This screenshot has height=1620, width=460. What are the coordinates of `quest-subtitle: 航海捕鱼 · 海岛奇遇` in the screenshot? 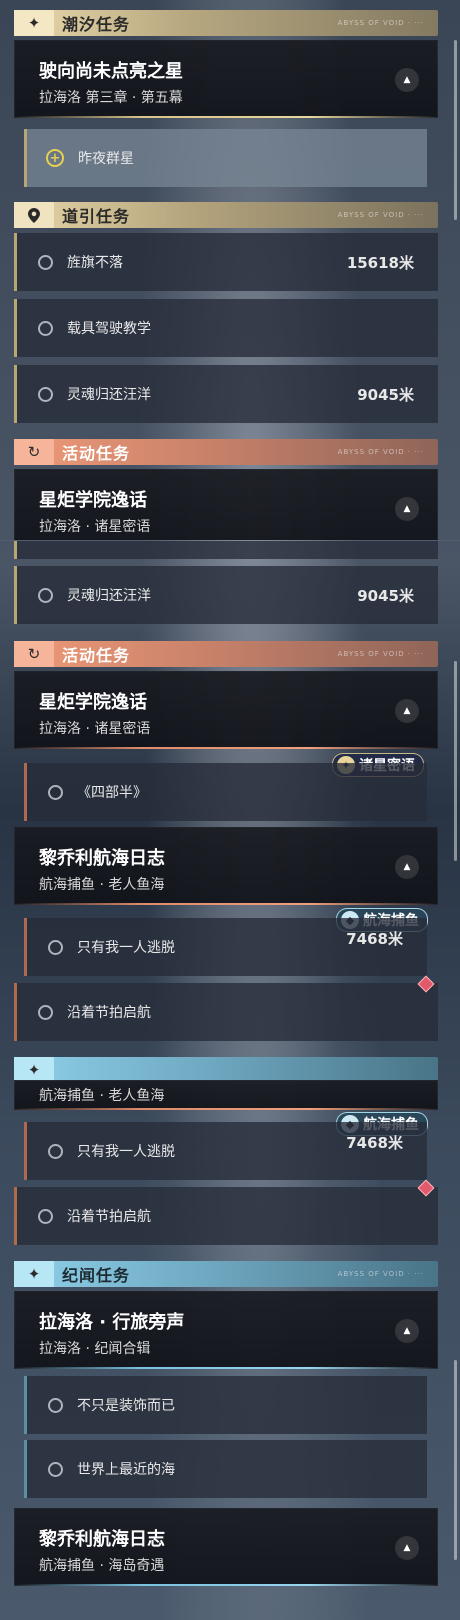 It's located at (102, 1566).